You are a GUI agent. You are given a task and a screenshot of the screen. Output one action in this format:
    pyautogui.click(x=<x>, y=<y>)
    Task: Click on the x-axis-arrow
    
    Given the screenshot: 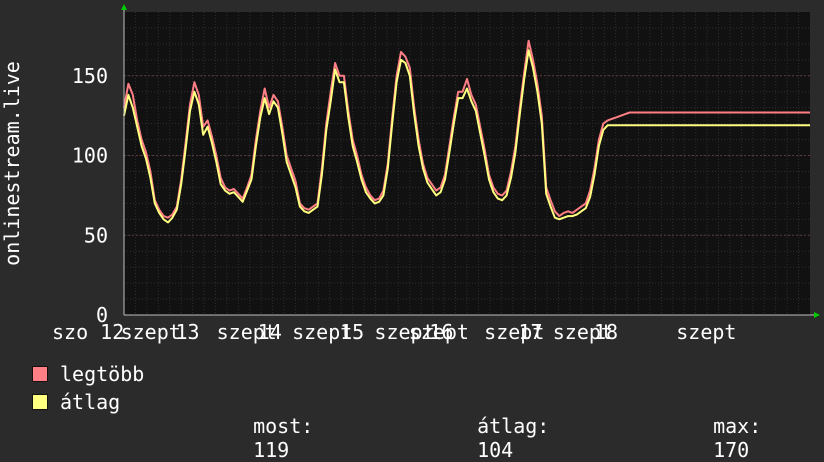 What is the action you would take?
    pyautogui.click(x=817, y=315)
    